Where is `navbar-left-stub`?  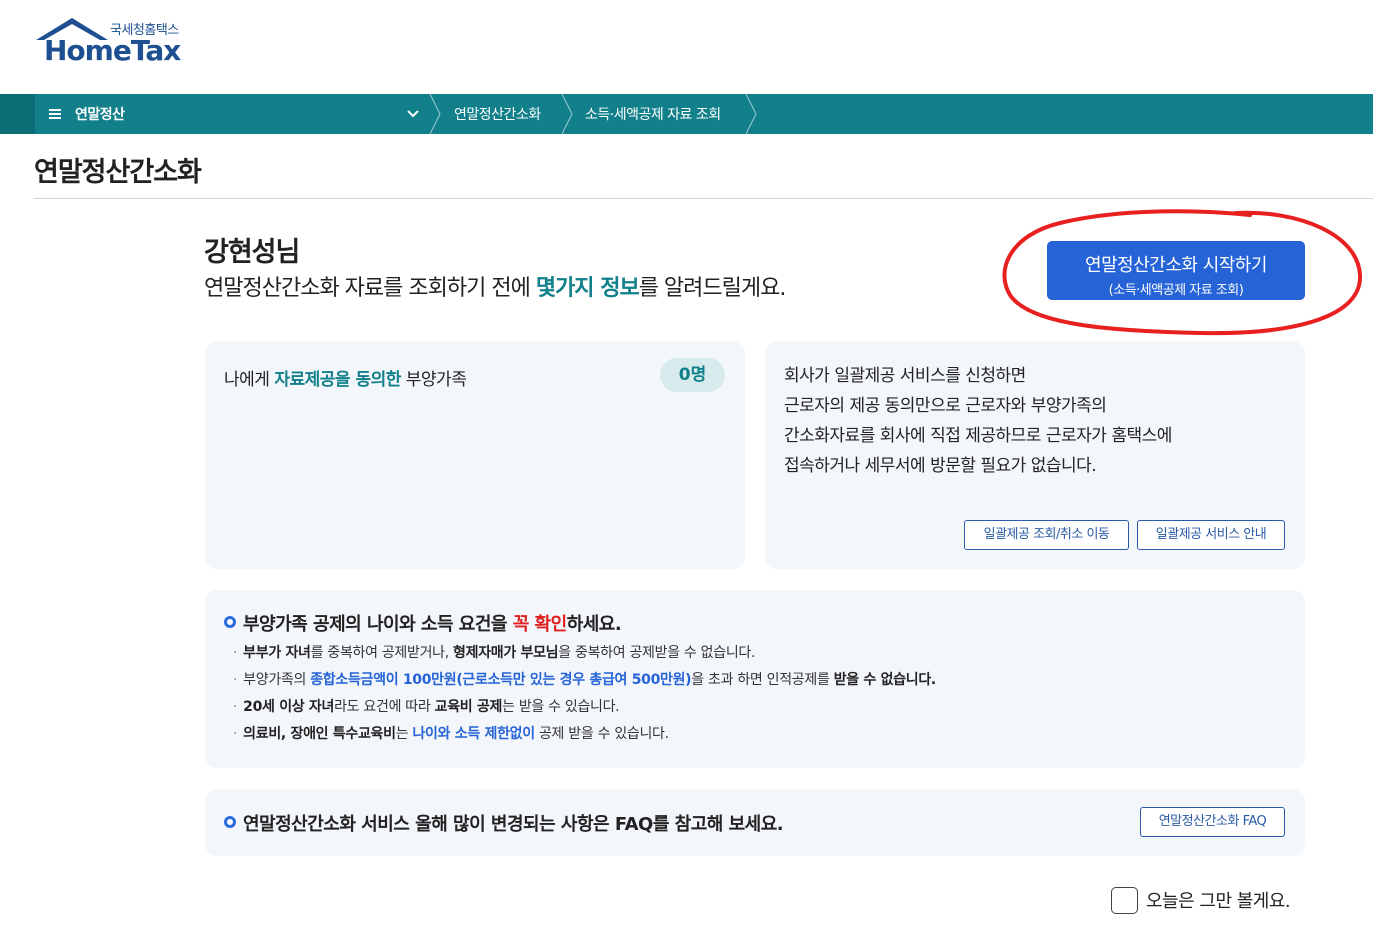
navbar-left-stub is located at coordinates (17, 114).